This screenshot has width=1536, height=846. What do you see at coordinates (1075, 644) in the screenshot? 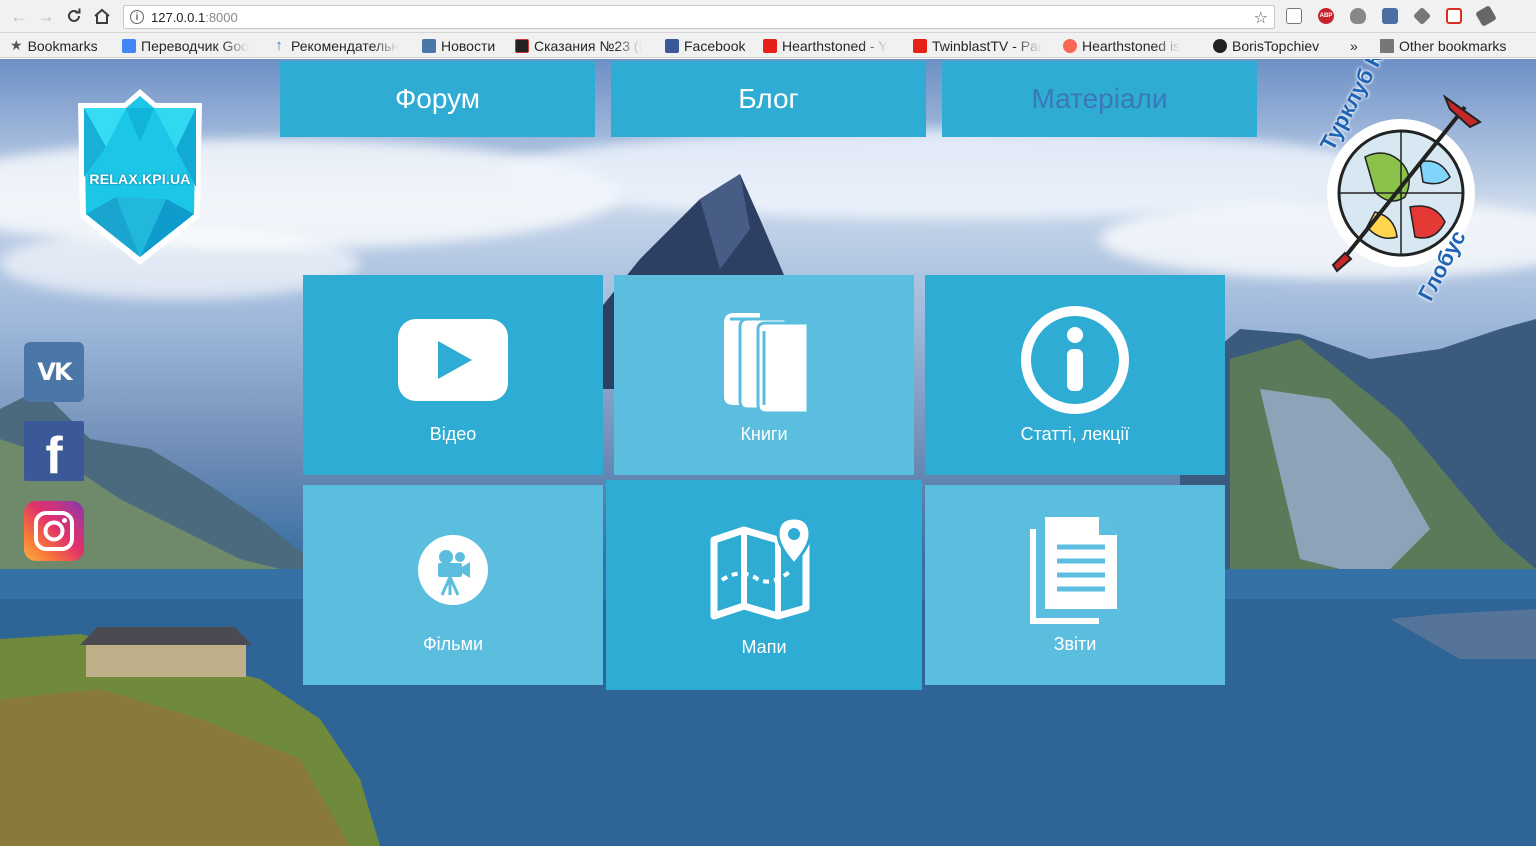
I see `tile-reports-label: Звіти` at bounding box center [1075, 644].